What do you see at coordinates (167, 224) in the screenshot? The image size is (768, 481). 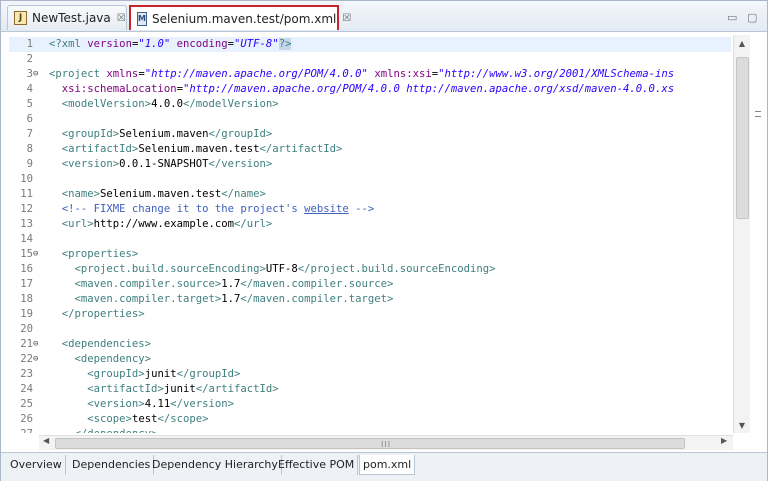 I see `code-text: <url>http://www.example.com</url>` at bounding box center [167, 224].